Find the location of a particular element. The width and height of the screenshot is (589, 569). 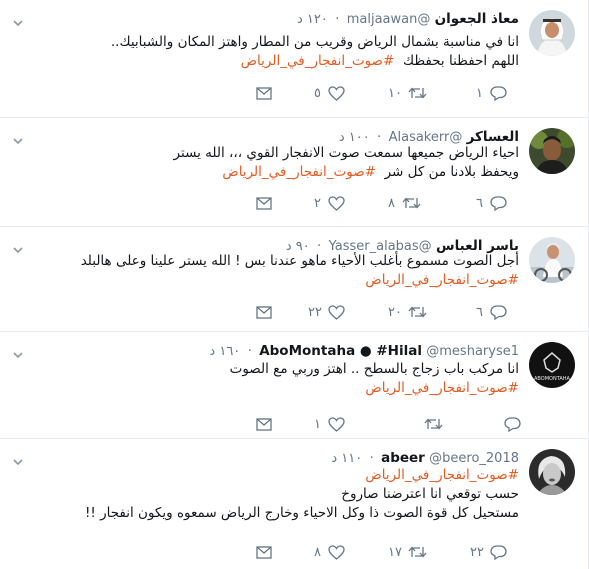

timestamp: ١١٠ د is located at coordinates (346, 458).